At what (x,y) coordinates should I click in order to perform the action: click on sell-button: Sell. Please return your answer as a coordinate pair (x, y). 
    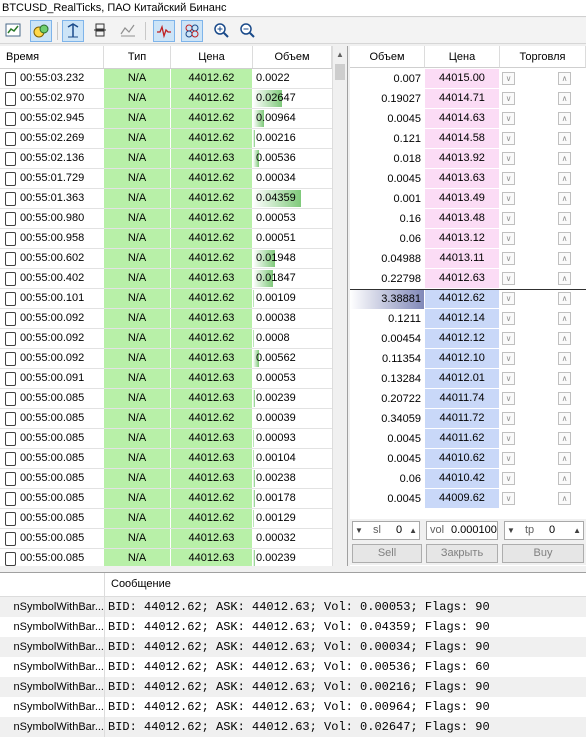
    Looking at the image, I should click on (387, 553).